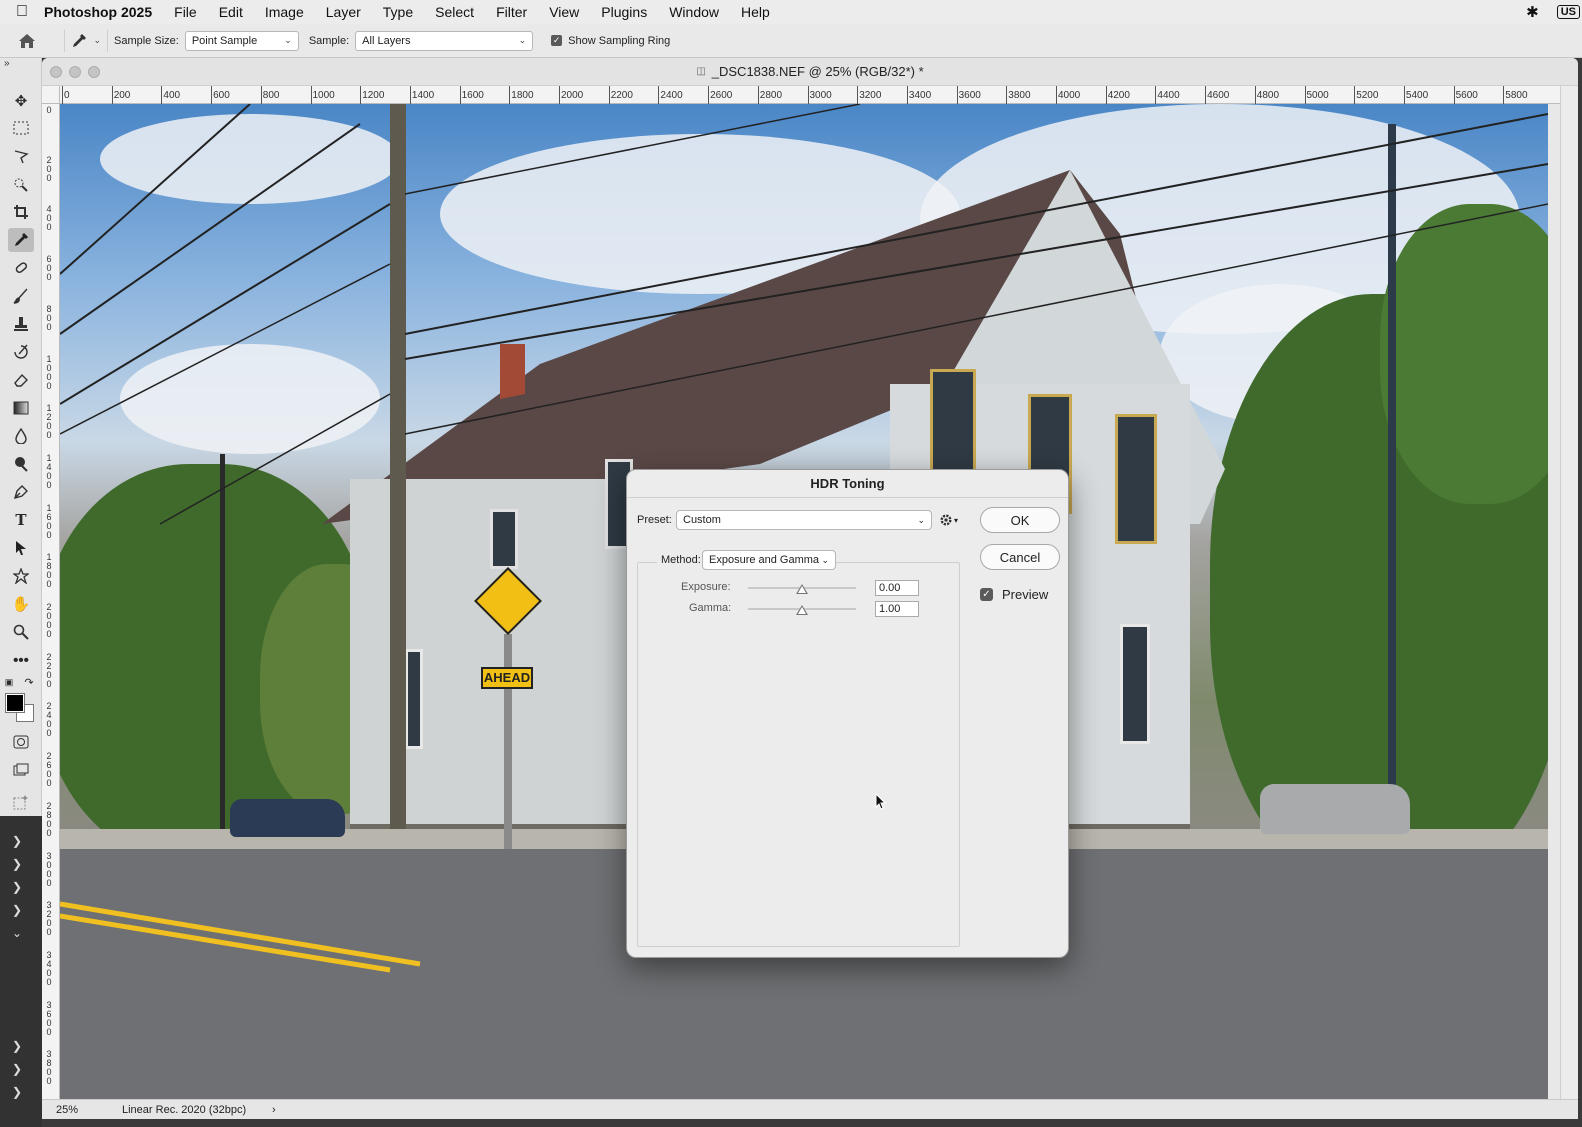 Image resolution: width=1582 pixels, height=1127 pixels. What do you see at coordinates (802, 589) in the screenshot?
I see `exposure-slider-thumb` at bounding box center [802, 589].